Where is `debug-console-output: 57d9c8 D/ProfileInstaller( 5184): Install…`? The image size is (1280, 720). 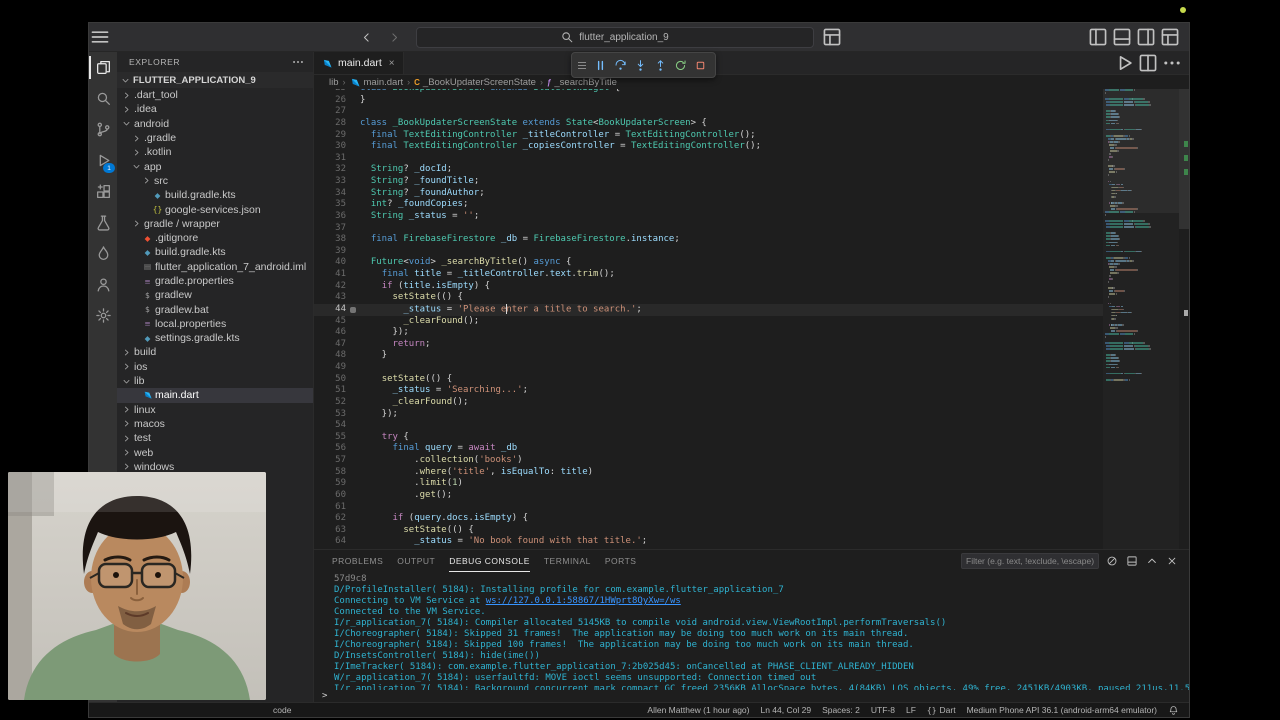
debug-console-output: 57d9c8 D/ProfileInstaller( 5184): Install… is located at coordinates (751, 630).